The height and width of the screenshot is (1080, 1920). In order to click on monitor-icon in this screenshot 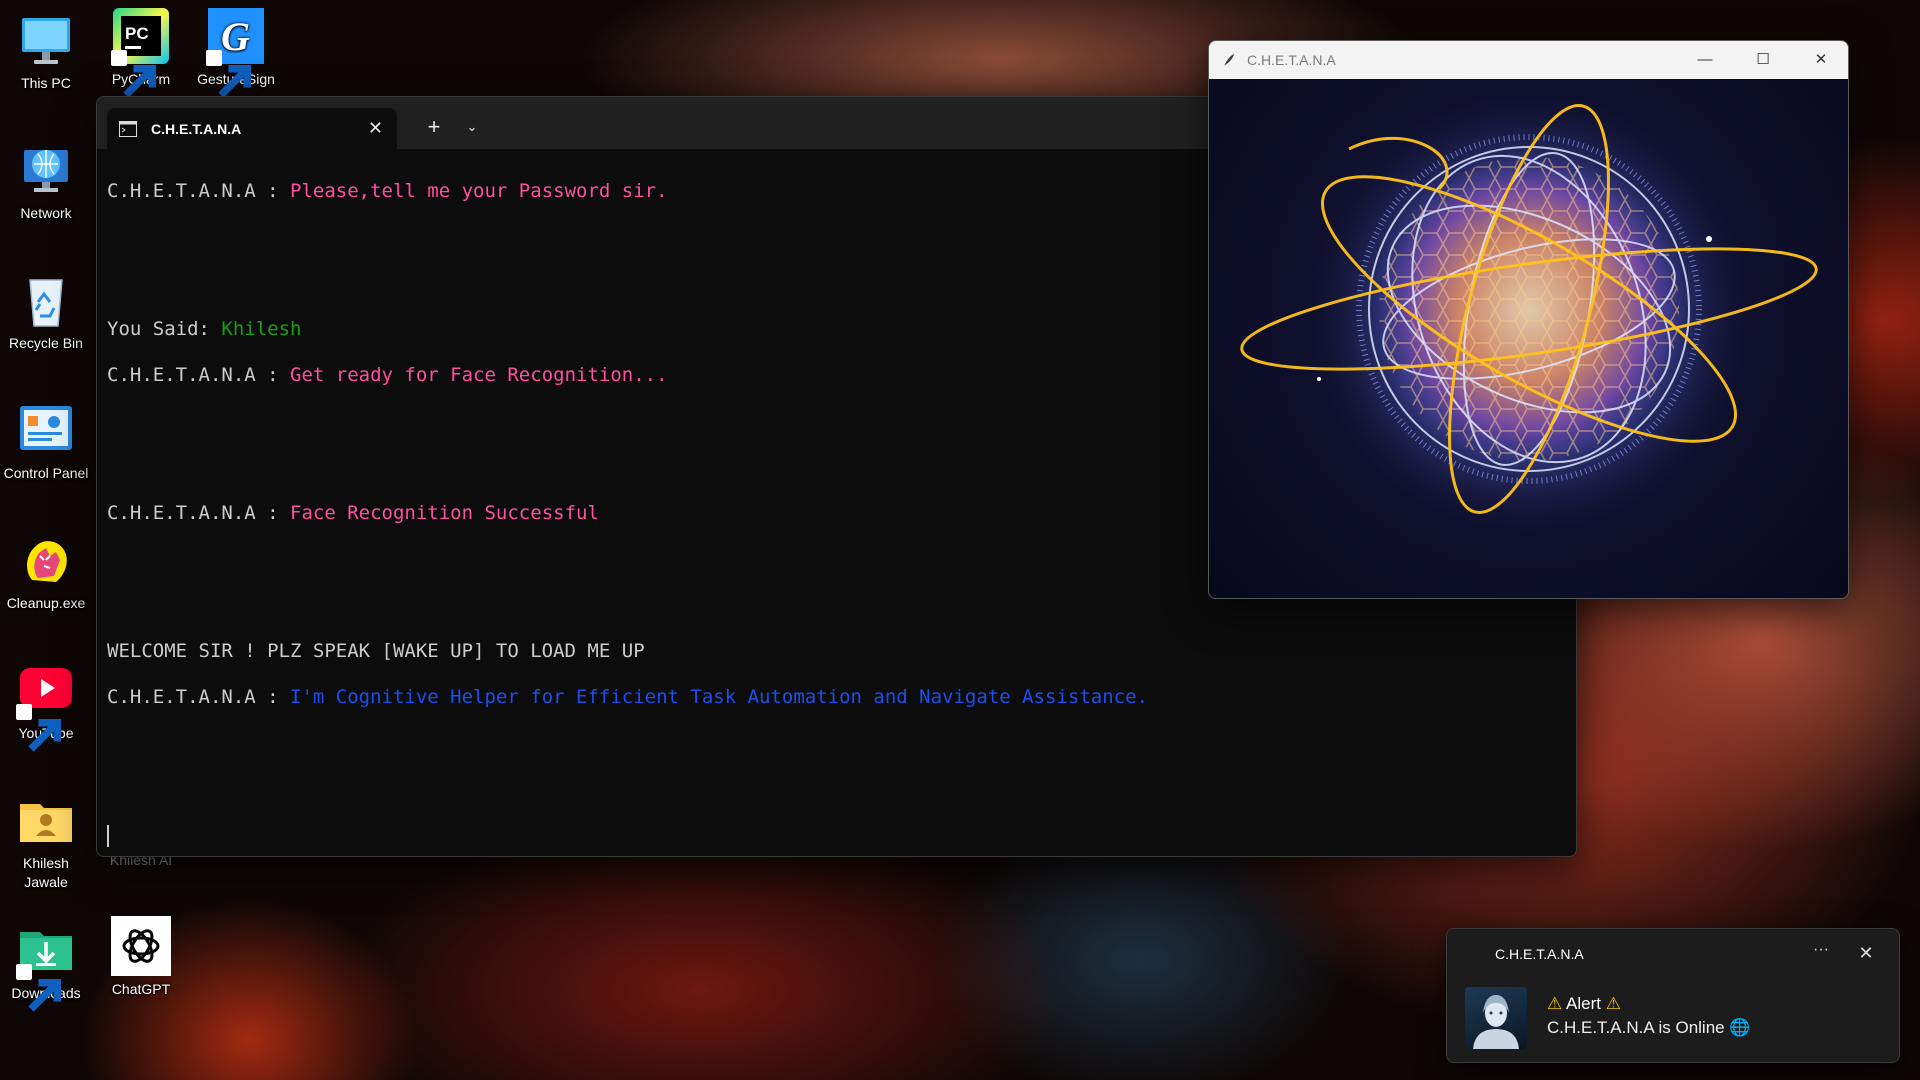, I will do `click(46, 40)`.